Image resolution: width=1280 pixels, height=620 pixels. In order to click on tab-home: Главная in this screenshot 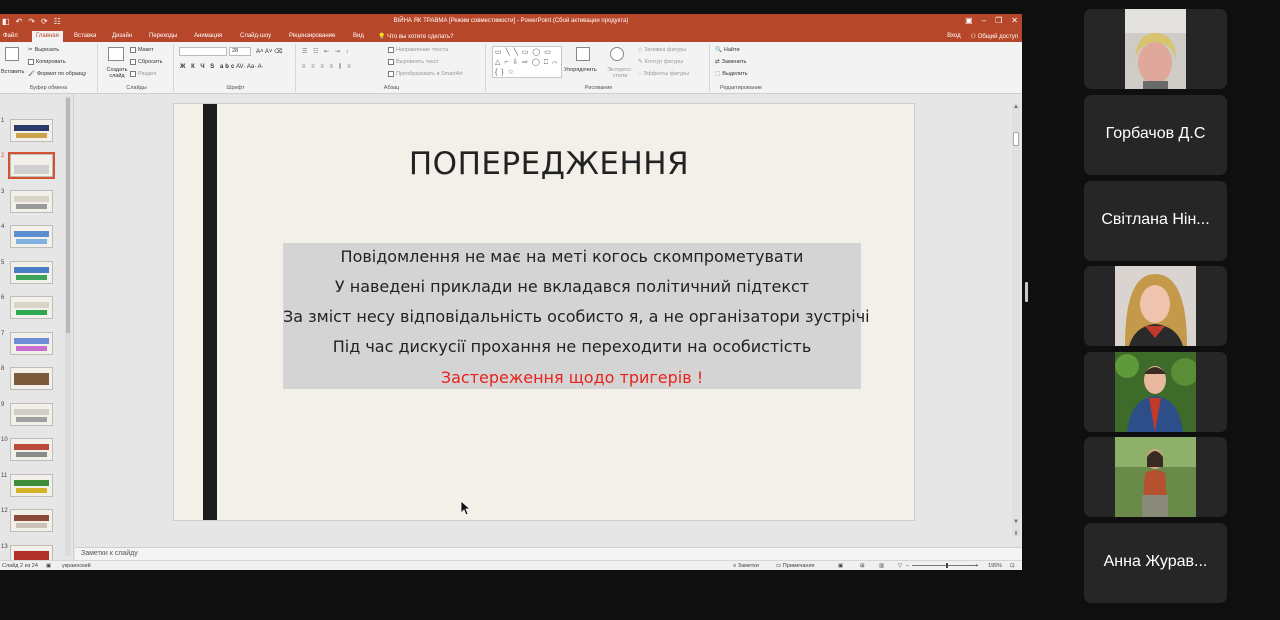, I will do `click(47, 36)`.